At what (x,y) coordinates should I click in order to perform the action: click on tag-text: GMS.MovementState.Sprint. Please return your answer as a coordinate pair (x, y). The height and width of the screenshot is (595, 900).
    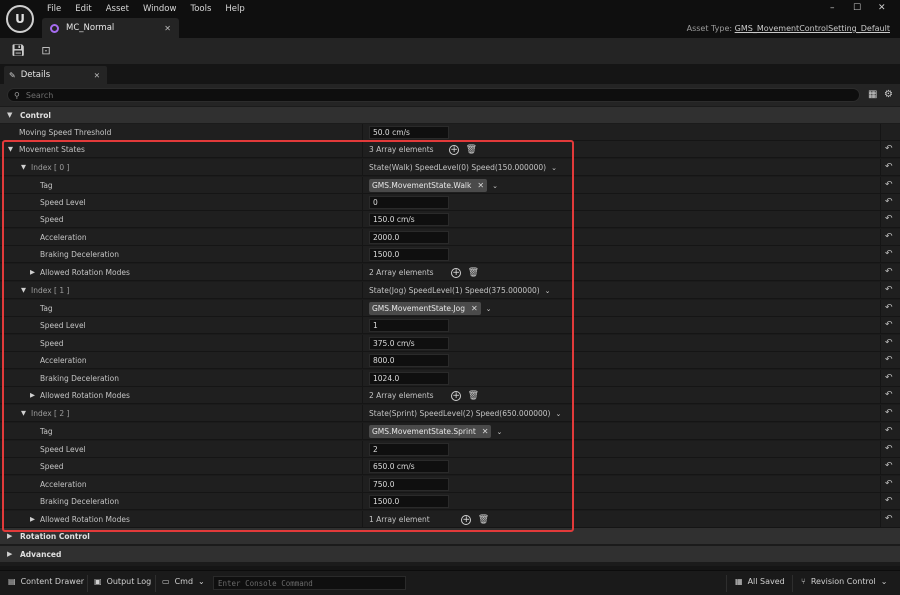
    Looking at the image, I should click on (424, 431).